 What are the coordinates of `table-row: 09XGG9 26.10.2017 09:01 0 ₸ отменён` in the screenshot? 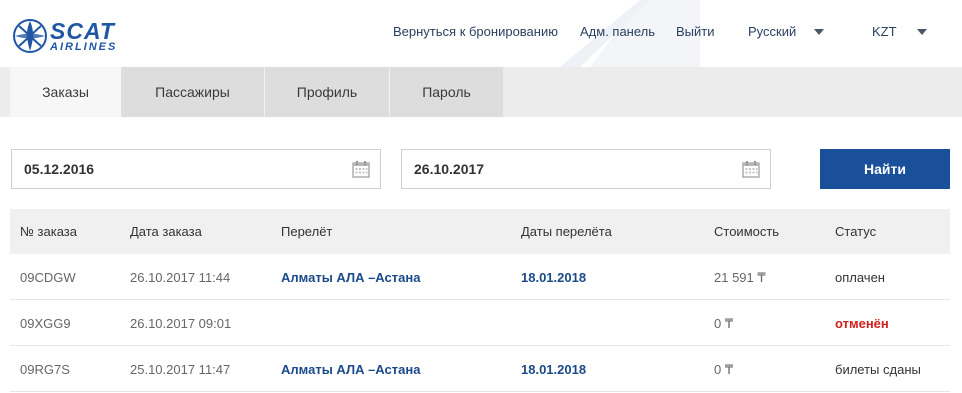 It's located at (480, 323).